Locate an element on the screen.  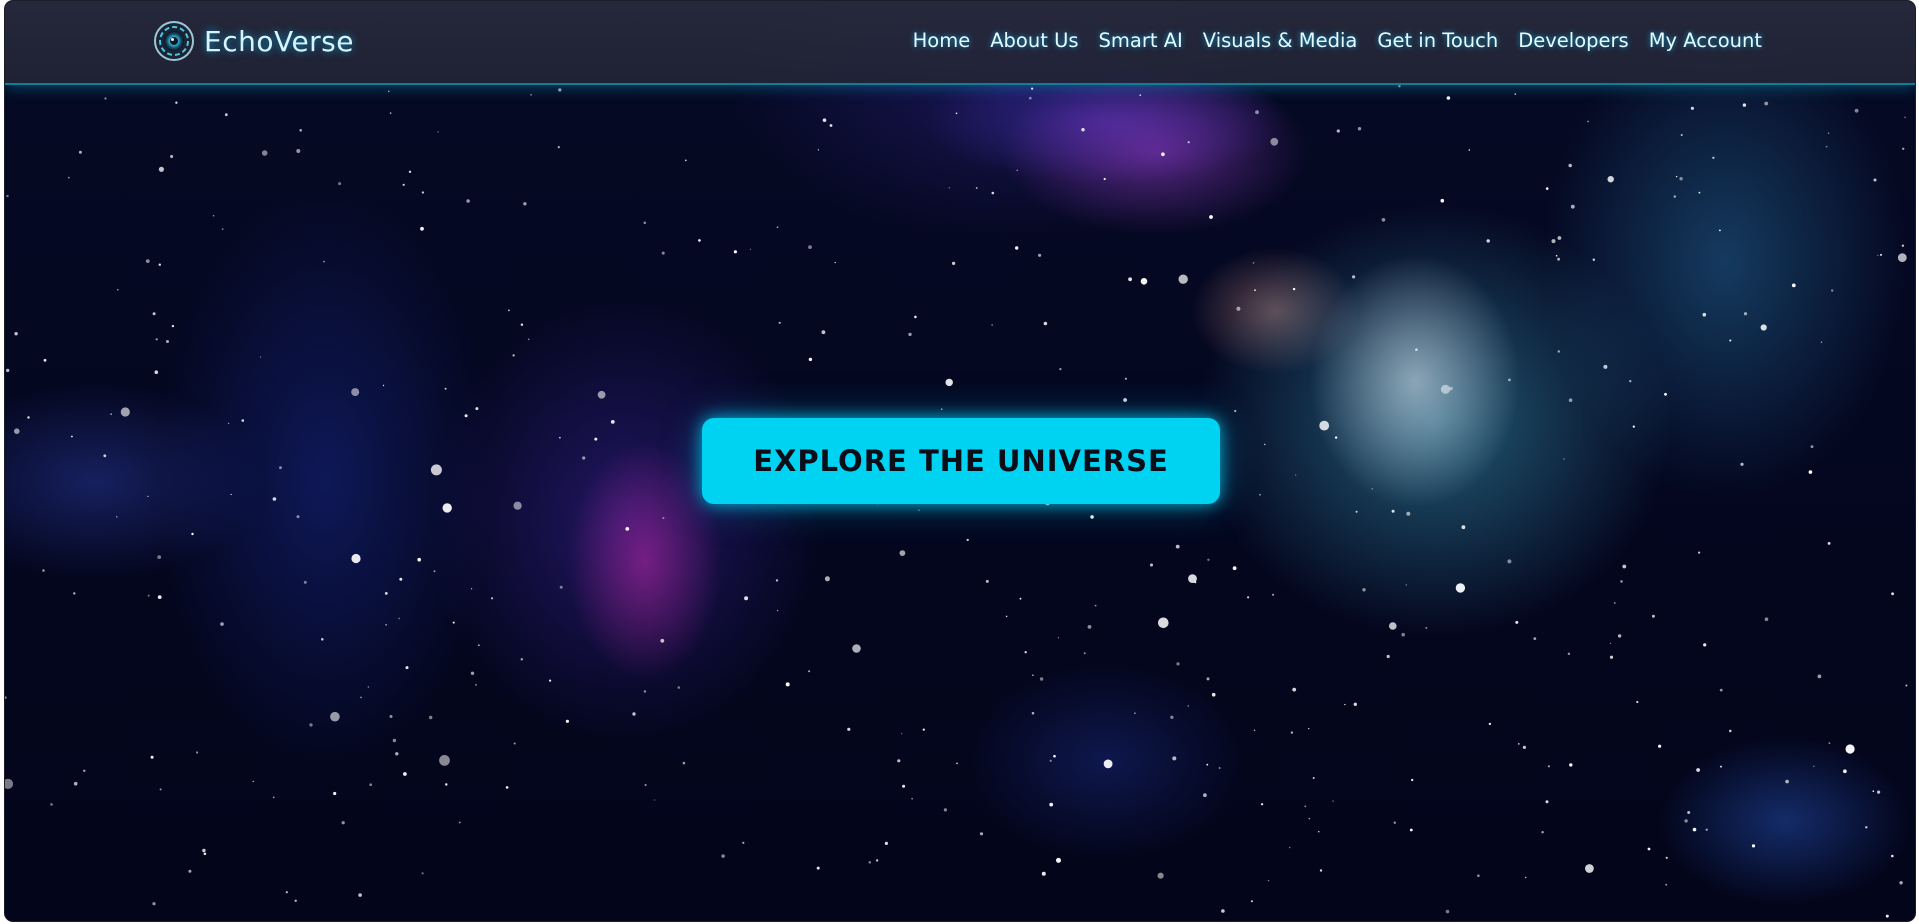
nav-link-home: Home is located at coordinates (942, 41).